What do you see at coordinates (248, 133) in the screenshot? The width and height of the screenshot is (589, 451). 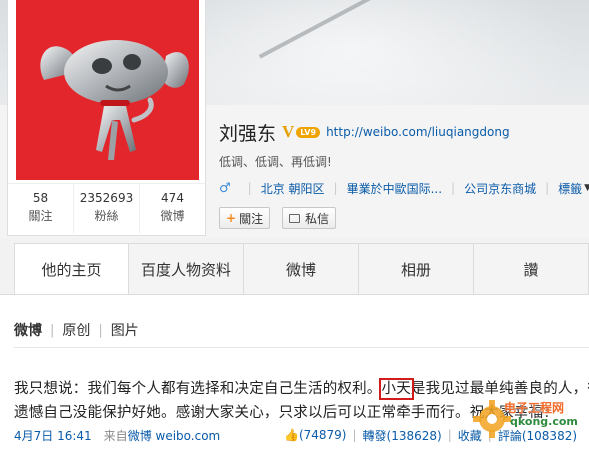 I see `profile-name: 刘强东` at bounding box center [248, 133].